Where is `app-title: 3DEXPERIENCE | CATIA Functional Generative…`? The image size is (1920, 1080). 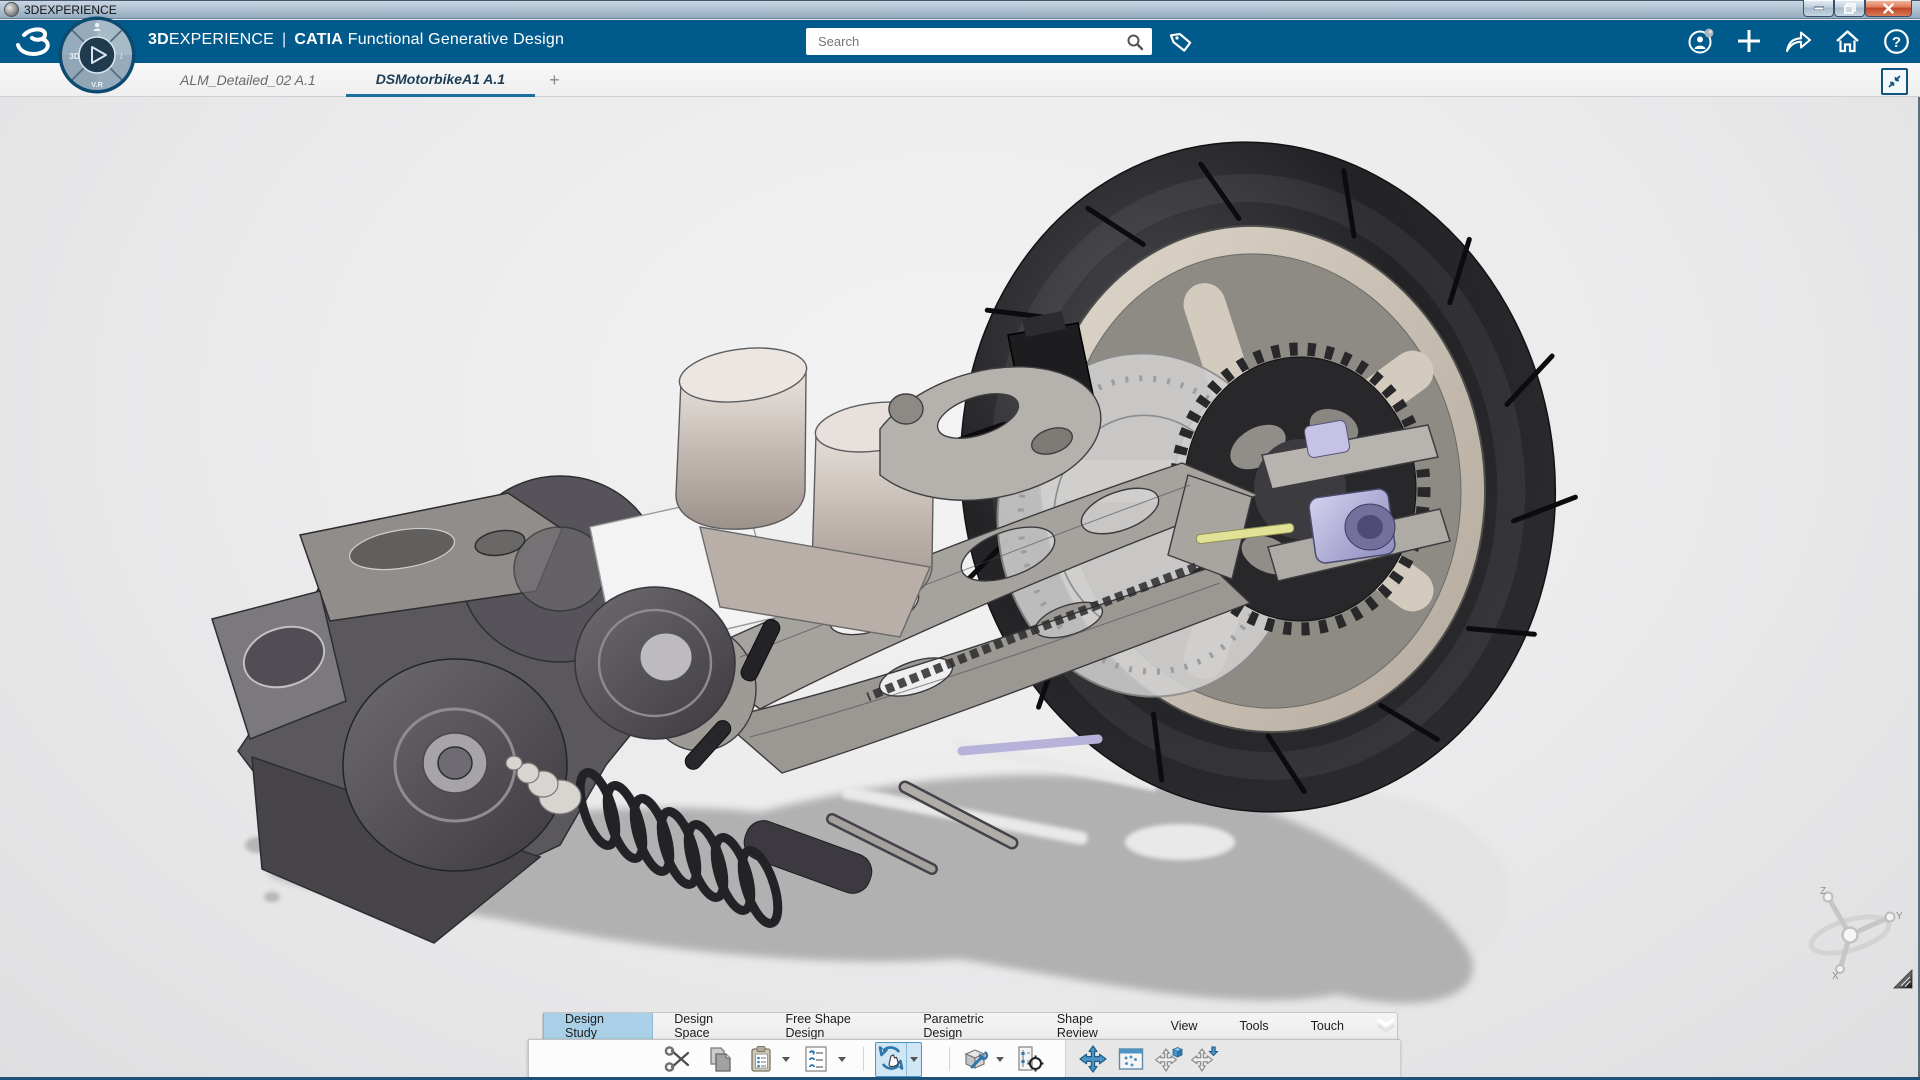
app-title: 3DEXPERIENCE | CATIA Functional Generative… is located at coordinates (356, 40).